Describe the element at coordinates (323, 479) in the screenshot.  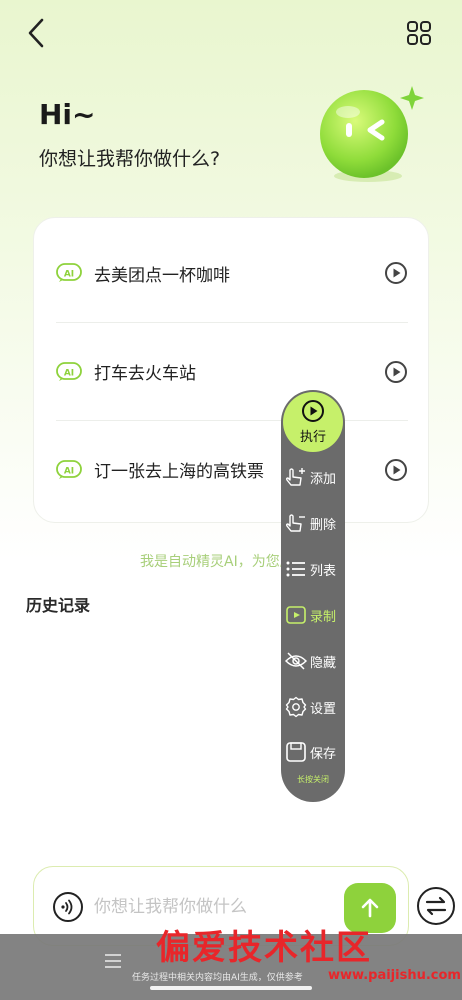
I see `fab-item-label: 添加` at that location.